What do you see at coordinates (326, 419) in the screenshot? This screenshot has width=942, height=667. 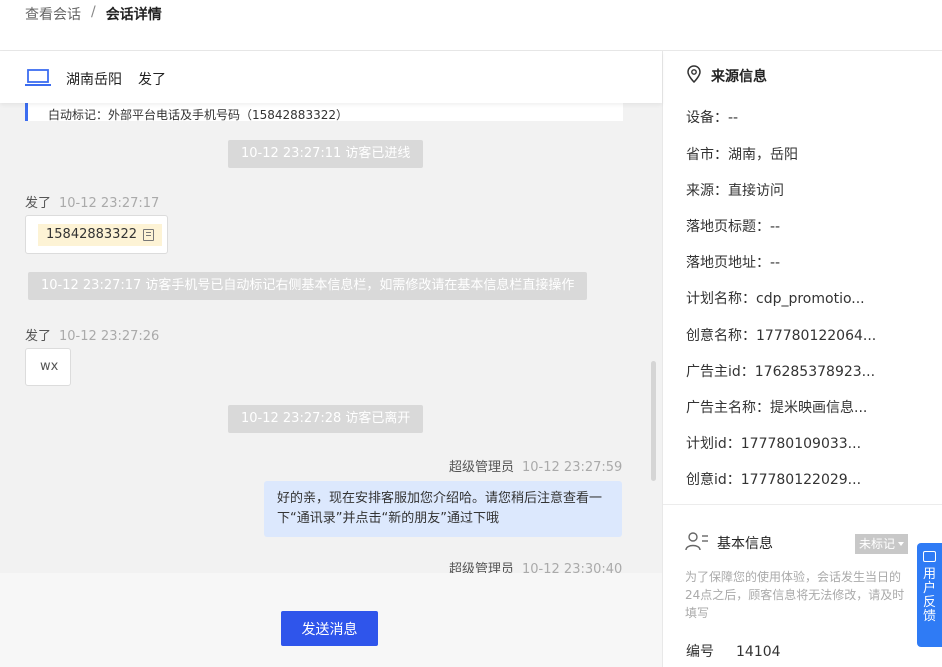 I see `system-message: 10-12 23:27:28 访客已离开` at bounding box center [326, 419].